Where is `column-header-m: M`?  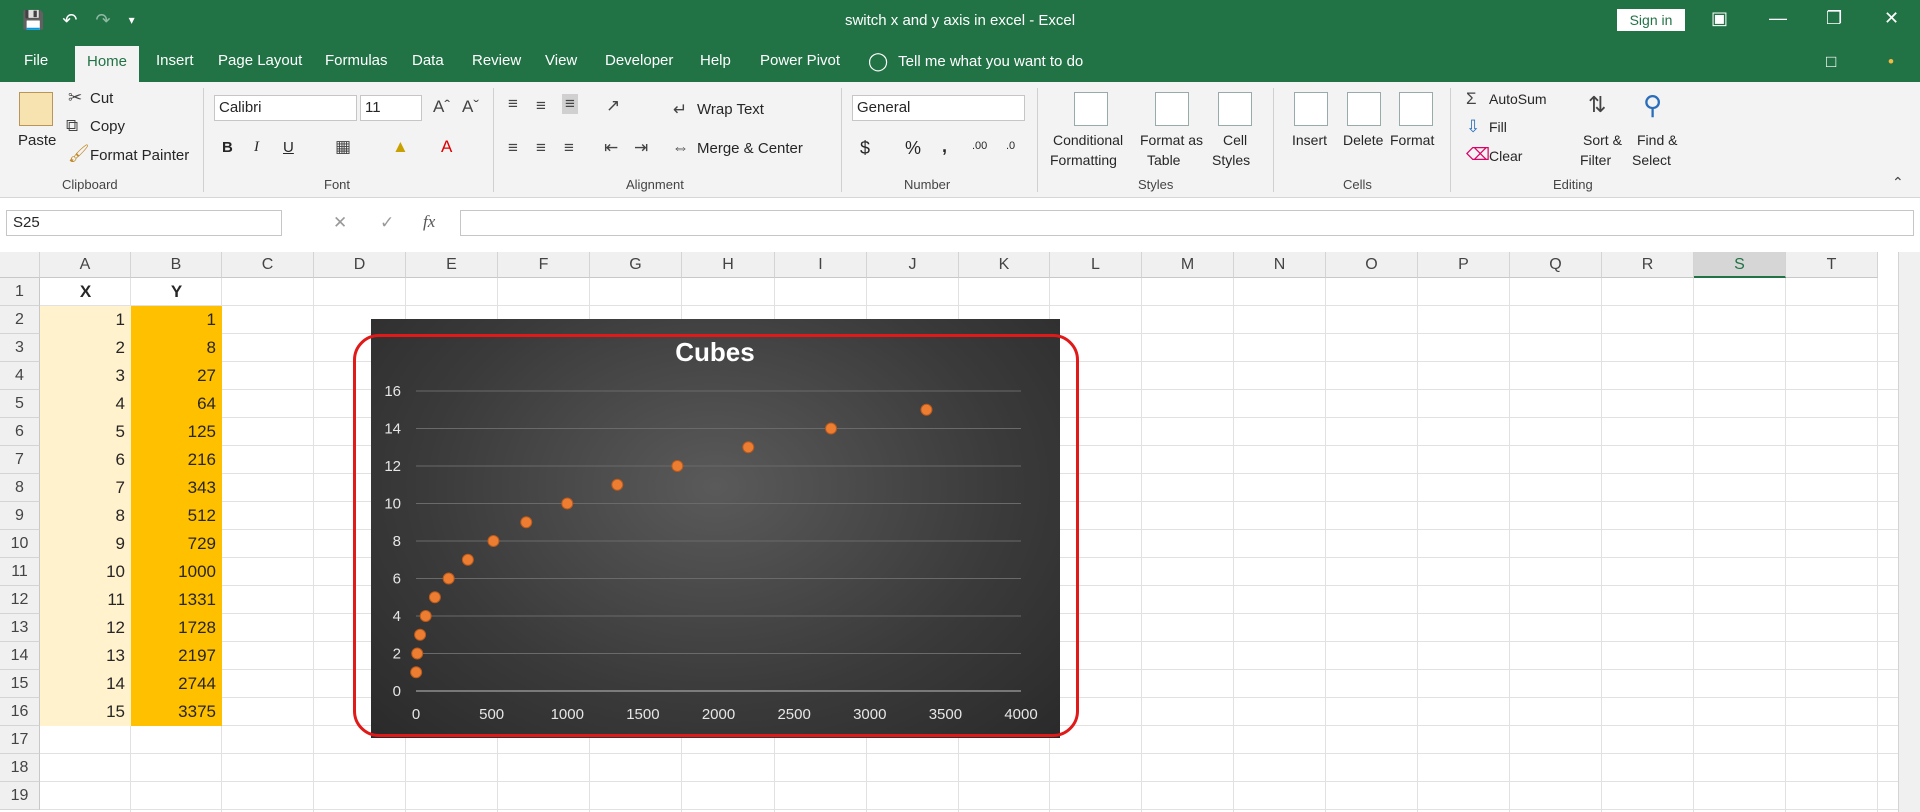
column-header-m: M is located at coordinates (1188, 265).